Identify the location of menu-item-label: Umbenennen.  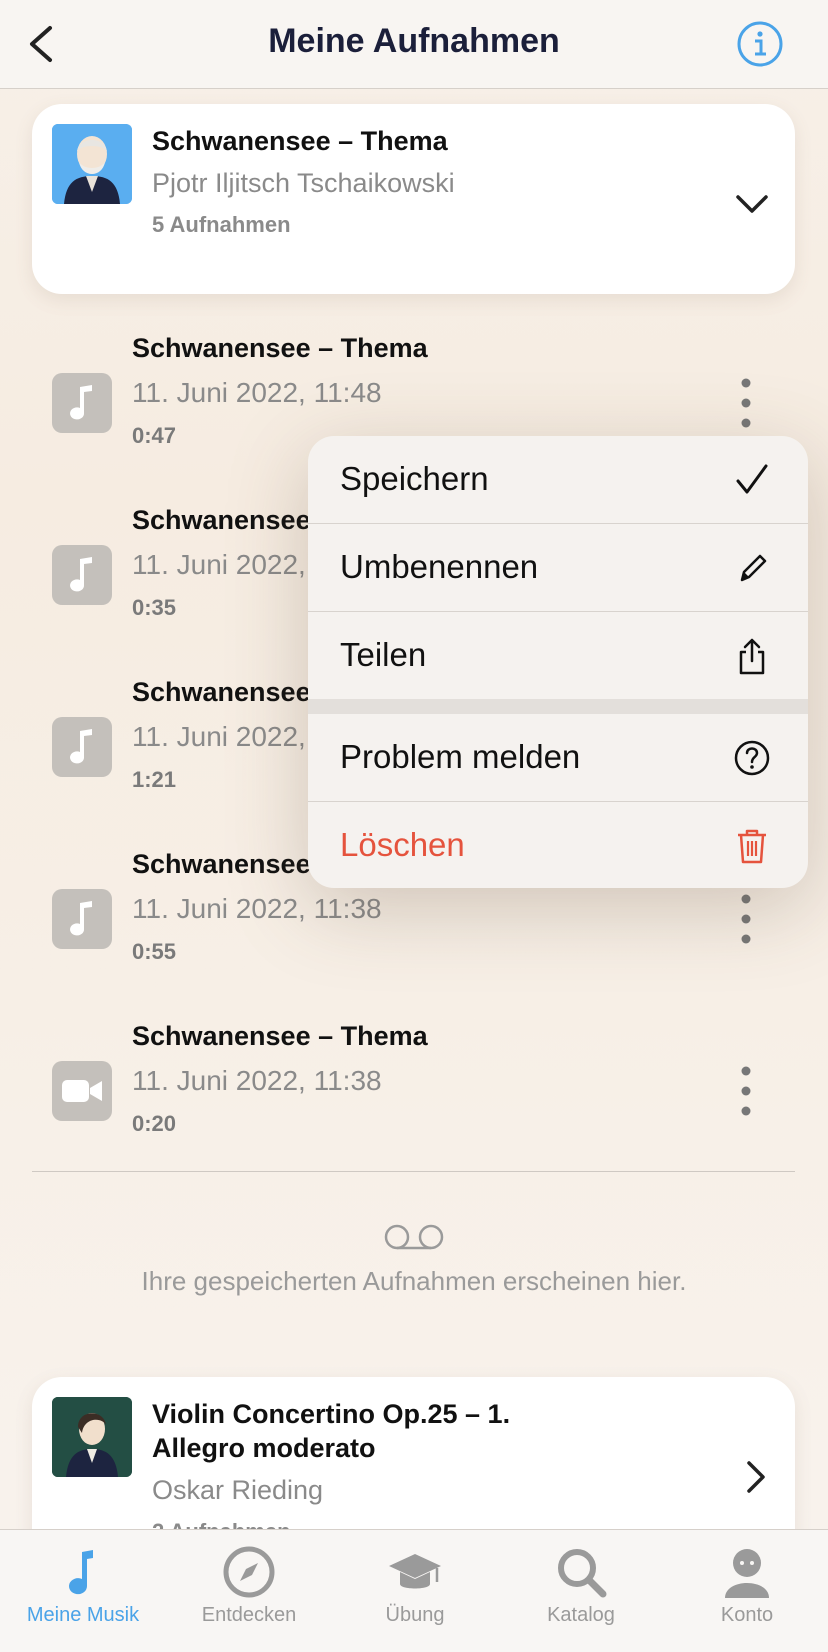
(439, 566).